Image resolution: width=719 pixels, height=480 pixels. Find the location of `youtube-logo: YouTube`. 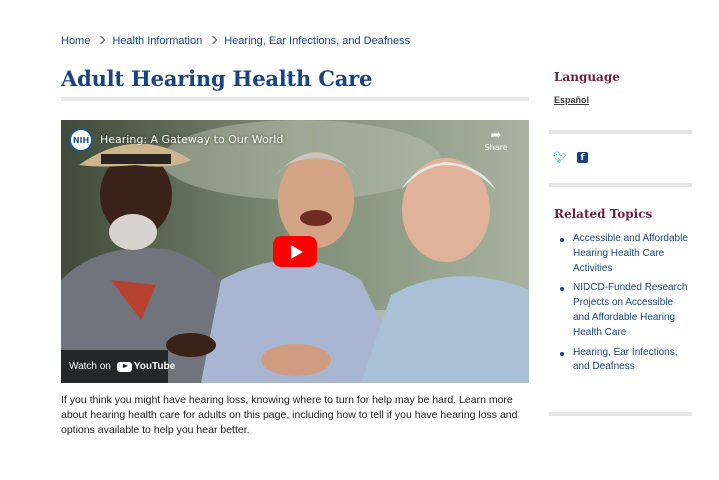

youtube-logo: YouTube is located at coordinates (146, 366).